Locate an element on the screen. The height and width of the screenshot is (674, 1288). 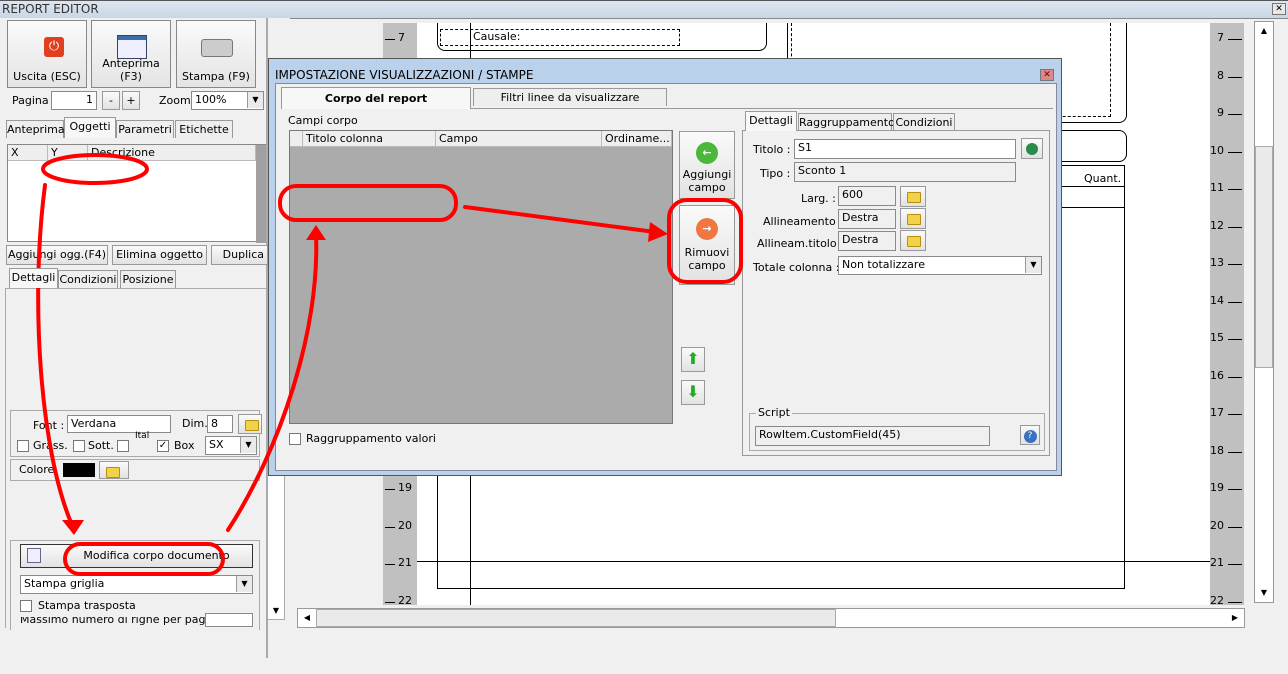
add-object-button: Aggiungi ogg.(F4) is located at coordinates (57, 255).